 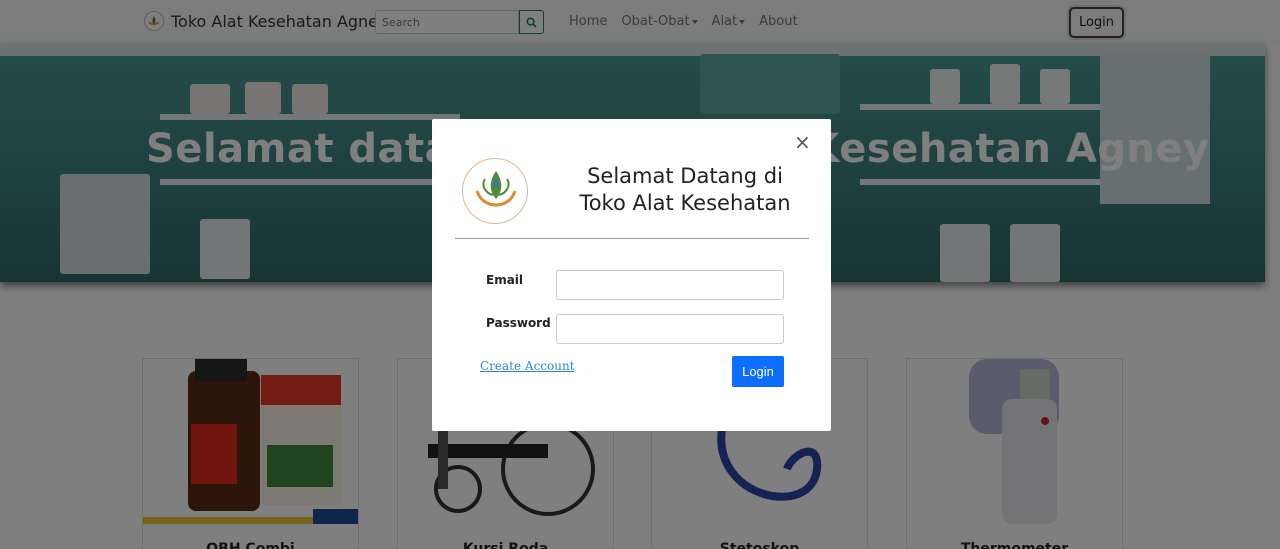 What do you see at coordinates (505, 280) in the screenshot?
I see `email-label: Email` at bounding box center [505, 280].